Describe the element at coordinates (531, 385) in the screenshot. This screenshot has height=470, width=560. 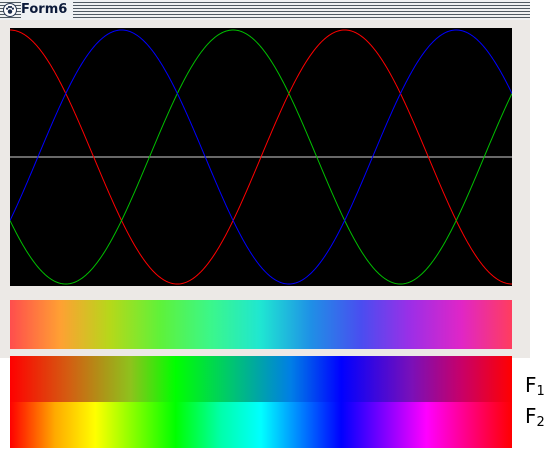
I see `f1-label-main: F` at that location.